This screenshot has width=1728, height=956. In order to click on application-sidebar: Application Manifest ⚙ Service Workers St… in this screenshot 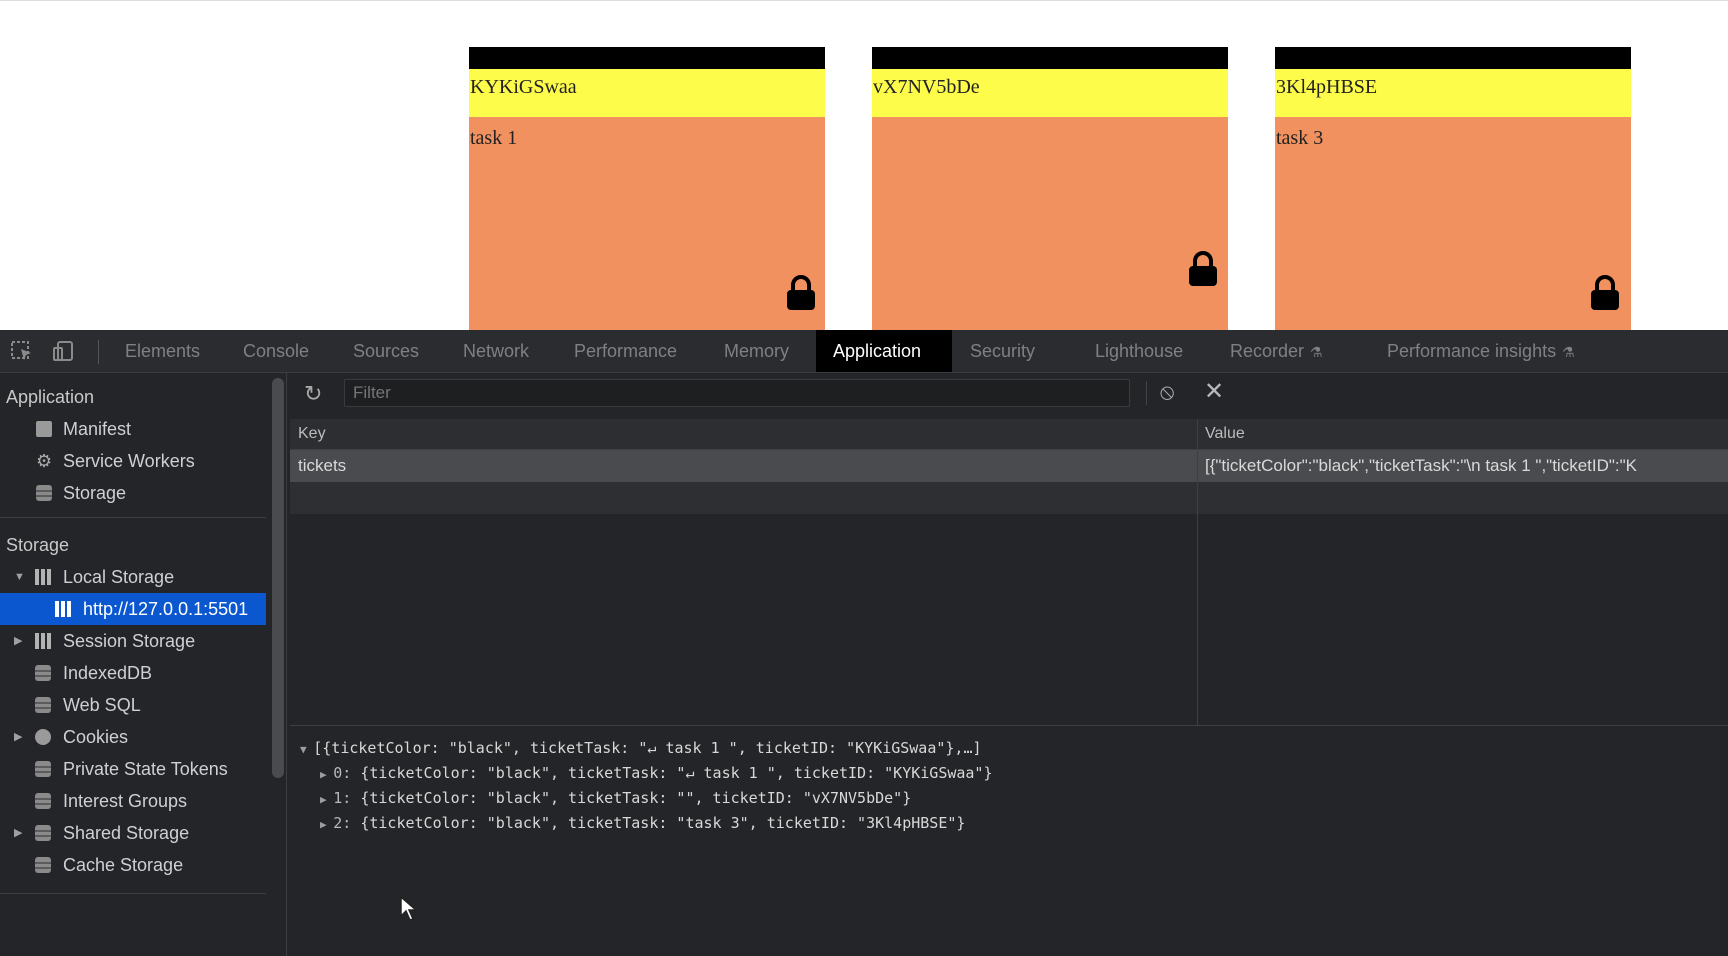, I will do `click(134, 664)`.